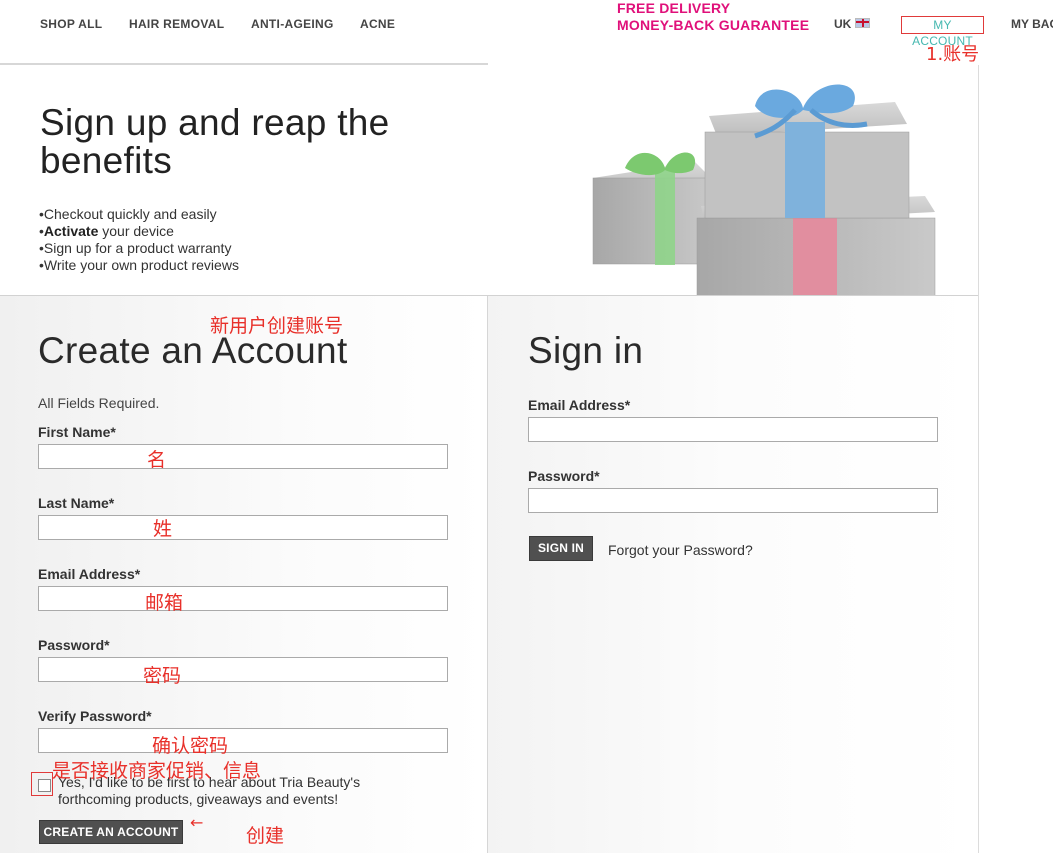 The height and width of the screenshot is (853, 1053). What do you see at coordinates (163, 529) in the screenshot?
I see `annotation-last-name: 姓` at bounding box center [163, 529].